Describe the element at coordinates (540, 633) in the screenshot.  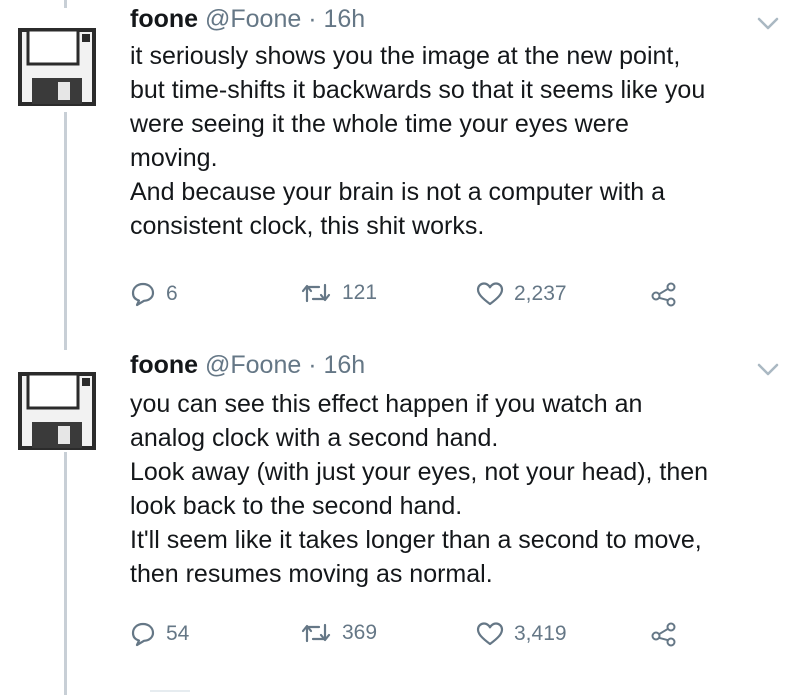
I see `like-count: 3,419` at that location.